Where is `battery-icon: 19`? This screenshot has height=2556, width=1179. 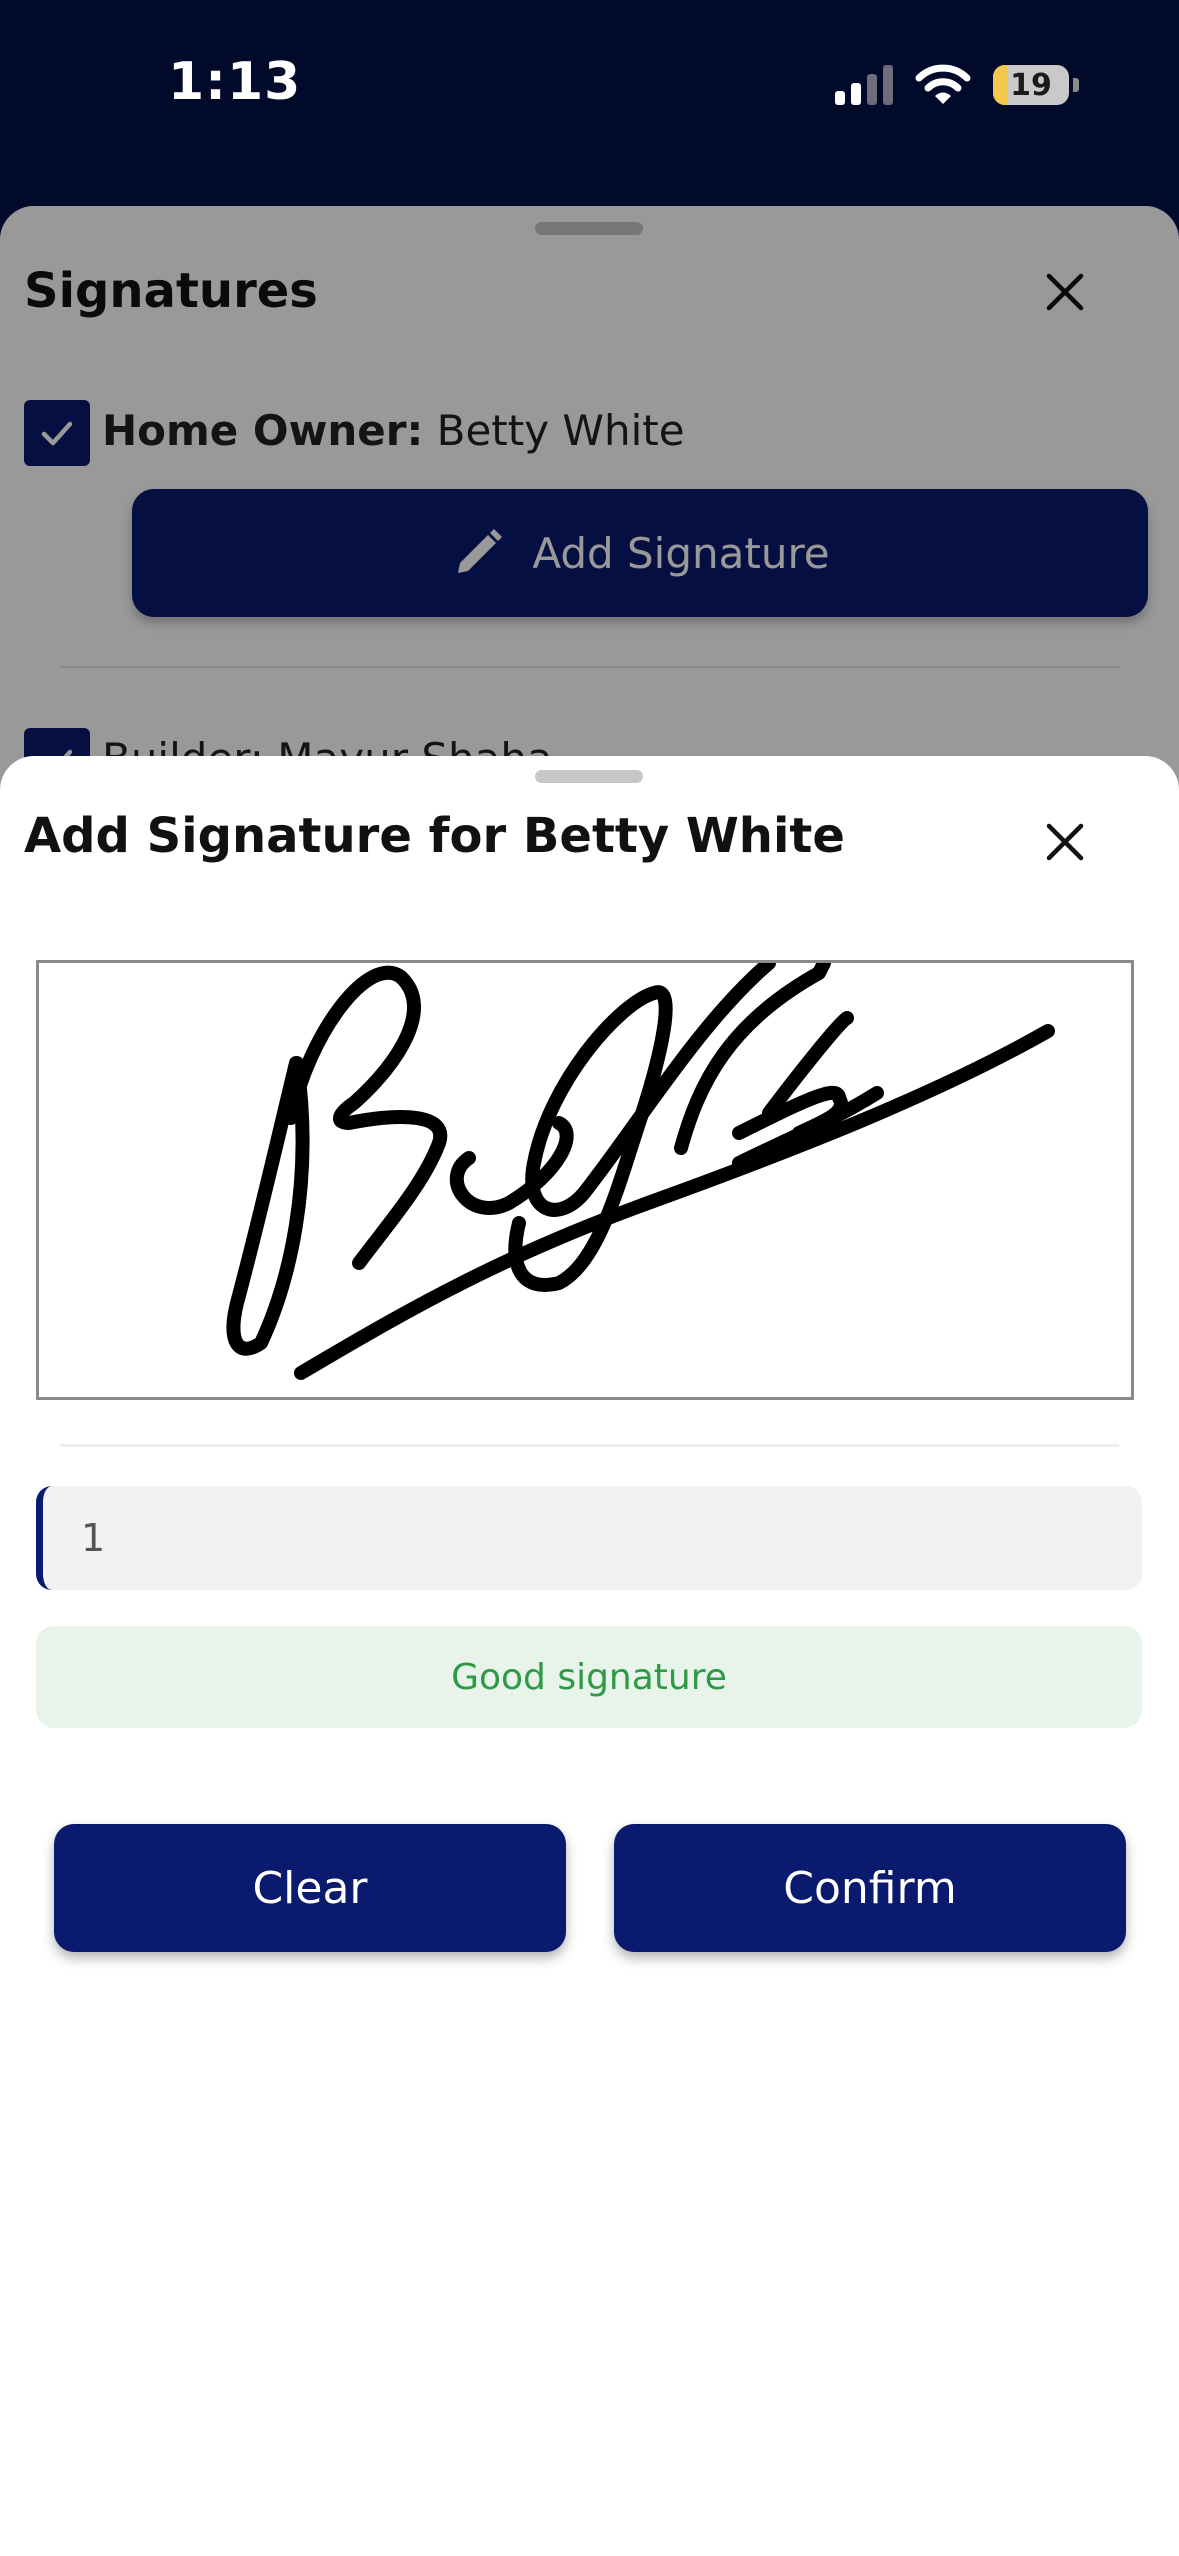 battery-icon: 19 is located at coordinates (1031, 85).